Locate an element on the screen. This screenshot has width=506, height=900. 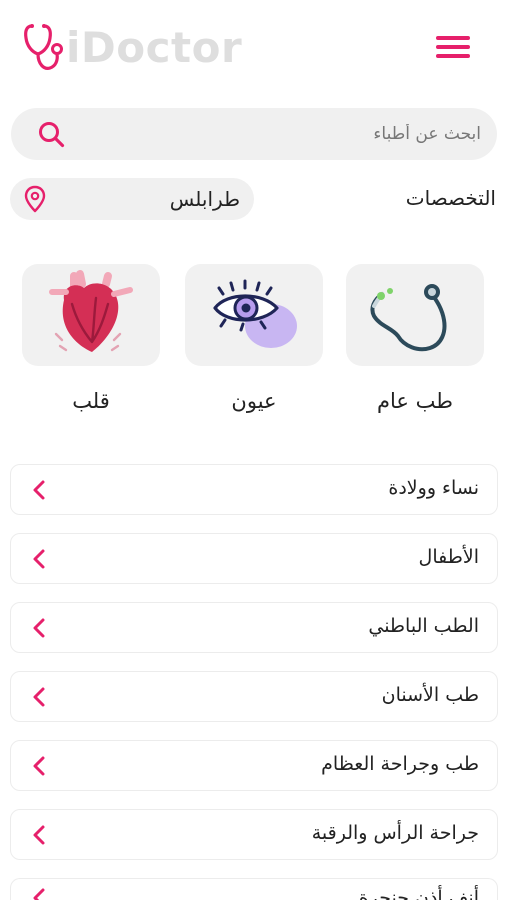
location-selector: طرابلس is located at coordinates (132, 199).